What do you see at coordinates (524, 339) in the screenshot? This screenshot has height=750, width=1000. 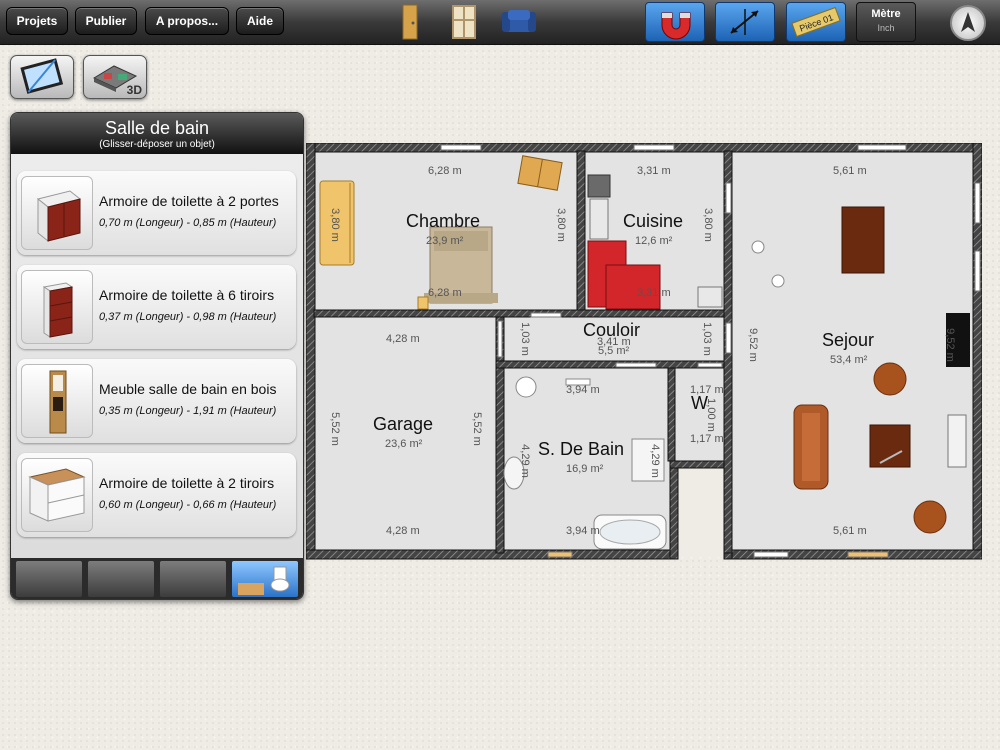 I see `dim-couloir-left: 1,03 m` at bounding box center [524, 339].